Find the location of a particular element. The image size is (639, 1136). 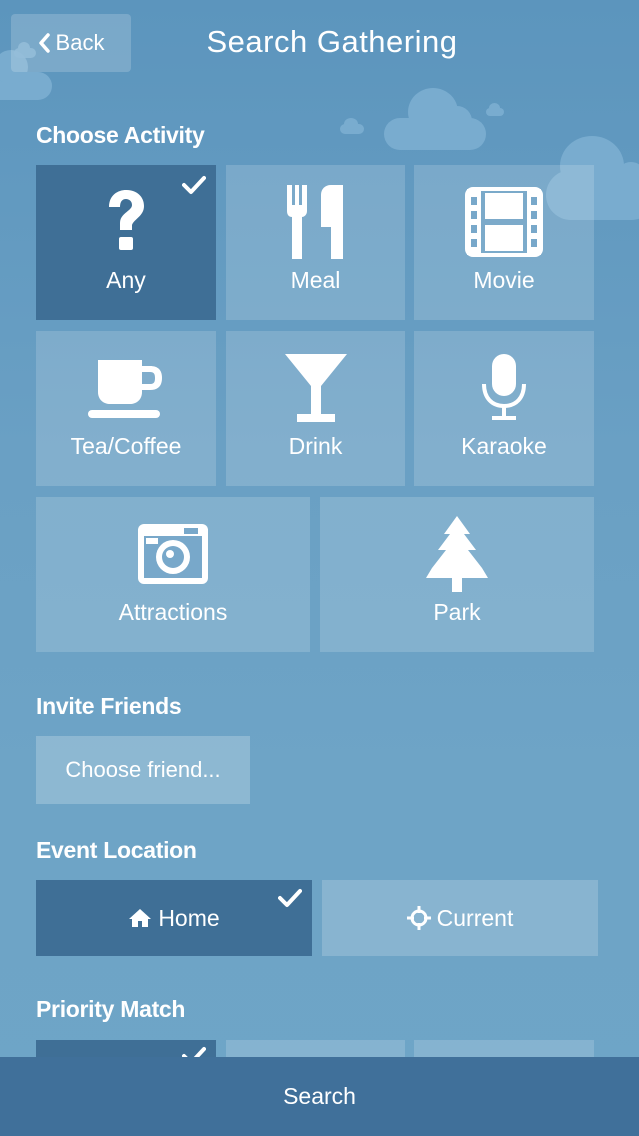

priority-match-heading: Priority Match is located at coordinates (111, 1009).